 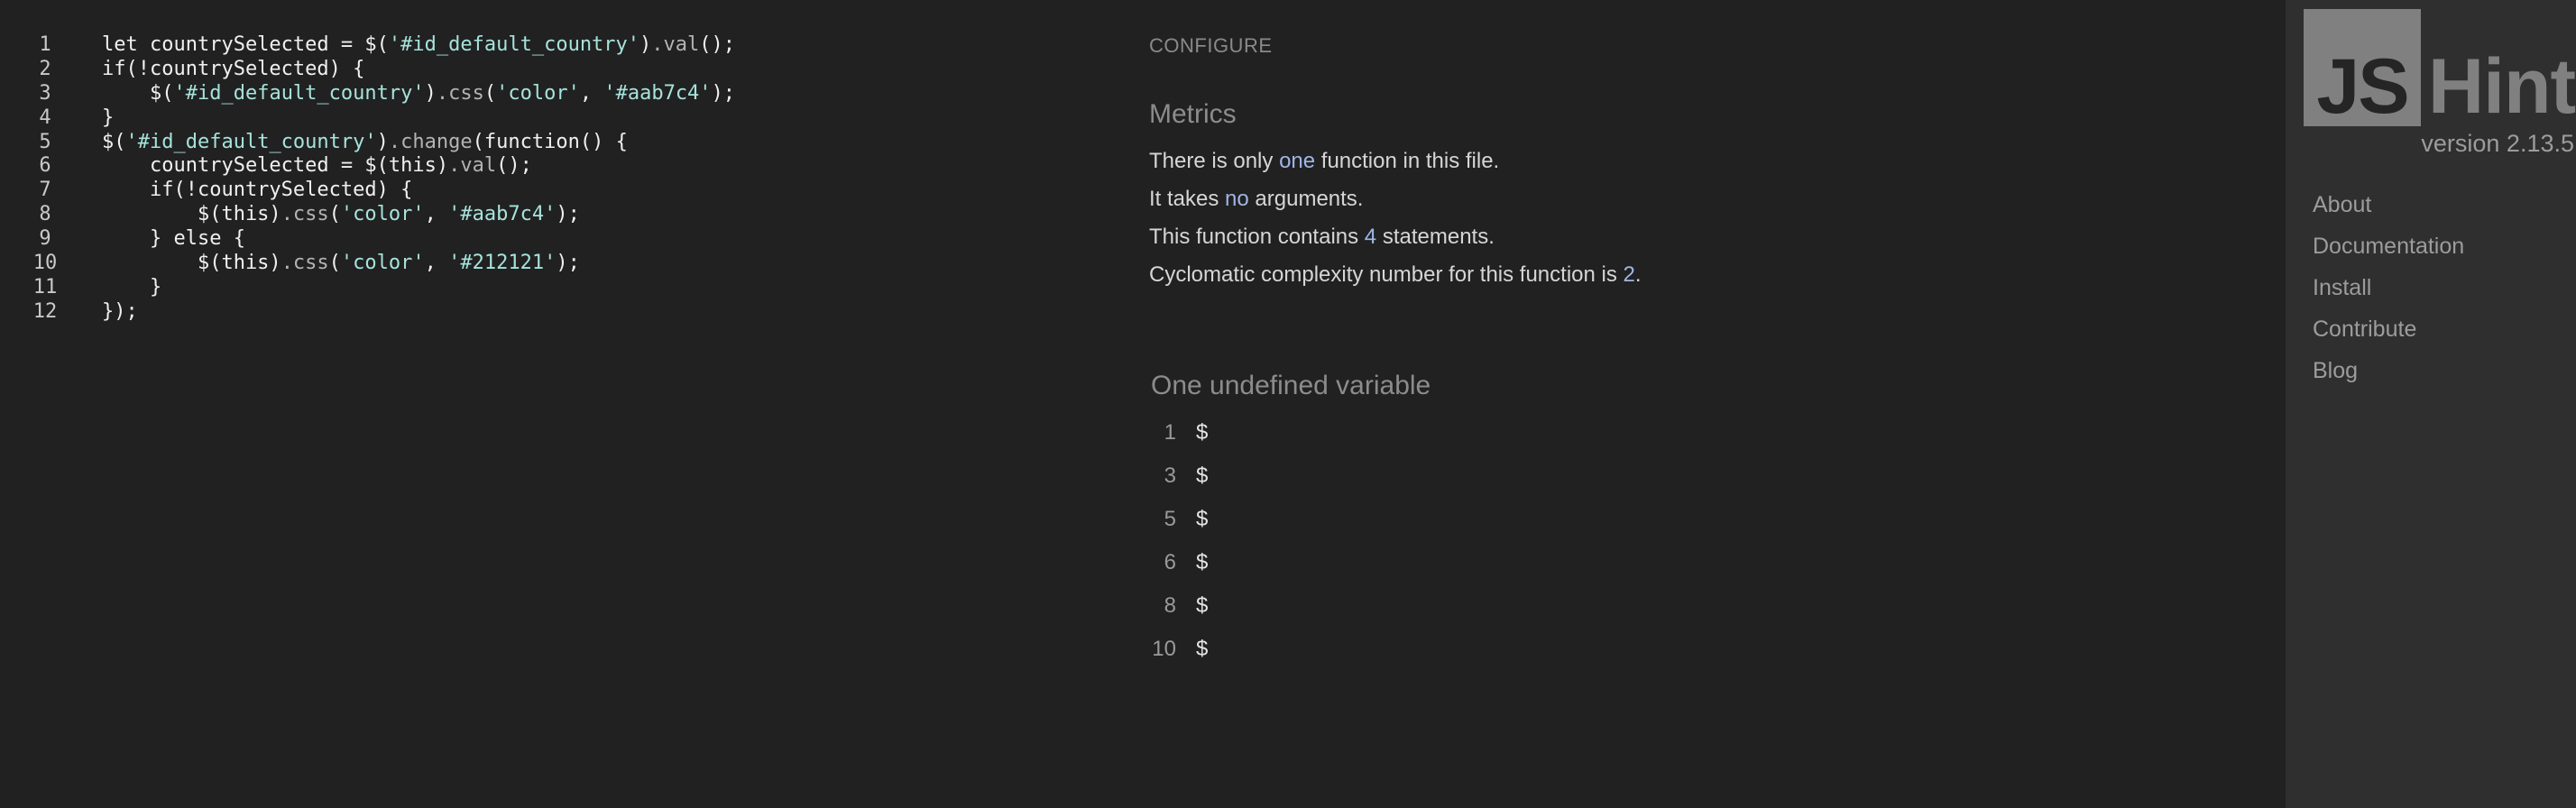 I want to click on undefined-variable-row: 10 $, so click(x=1178, y=650).